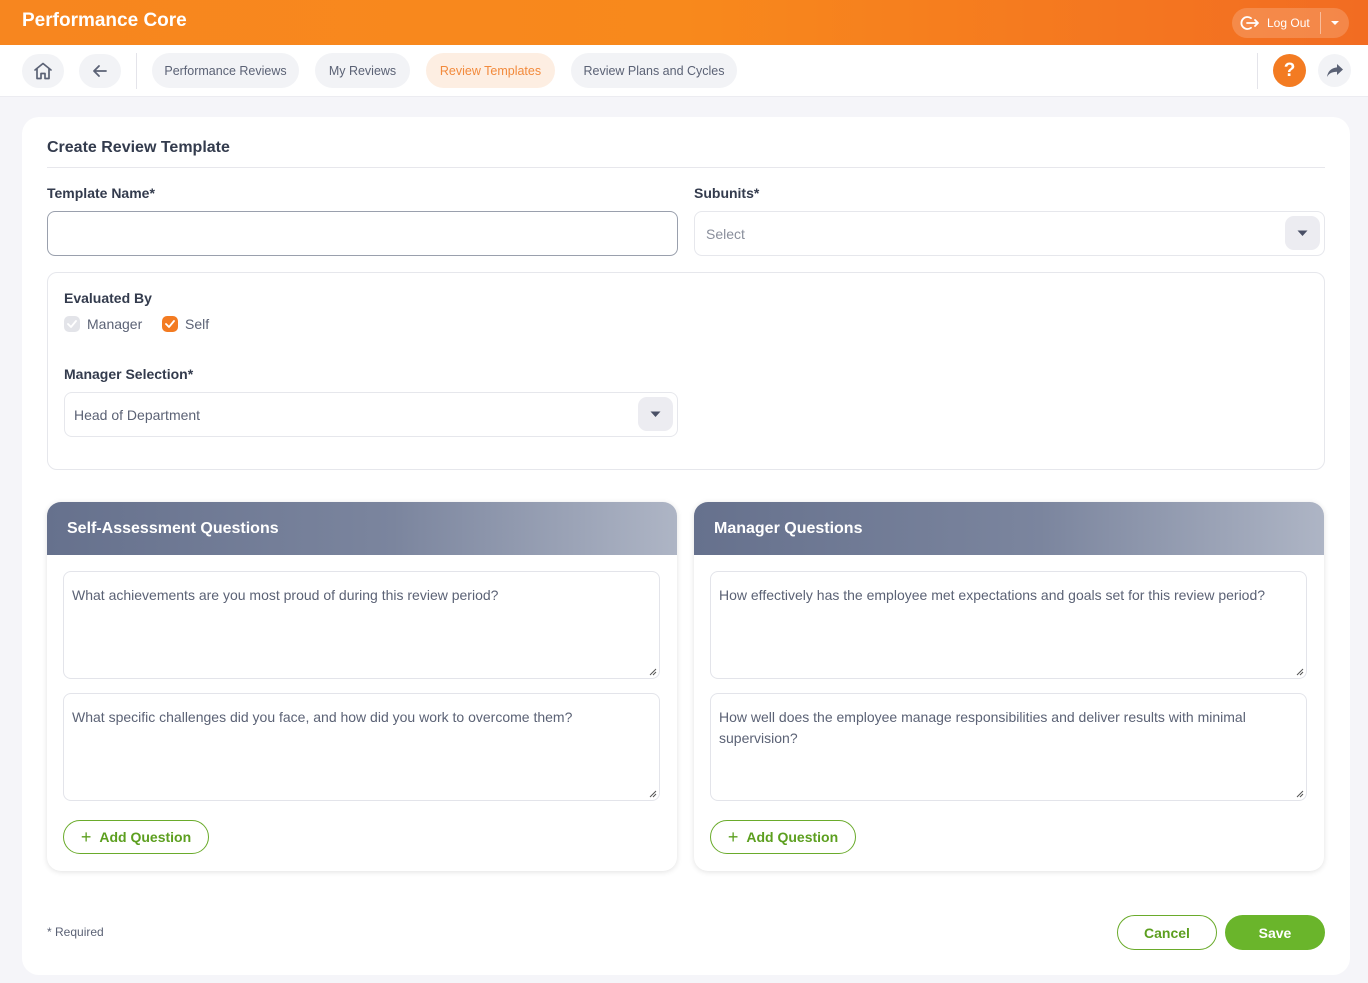 Image resolution: width=1368 pixels, height=983 pixels. What do you see at coordinates (686, 167) in the screenshot?
I see `title-divider` at bounding box center [686, 167].